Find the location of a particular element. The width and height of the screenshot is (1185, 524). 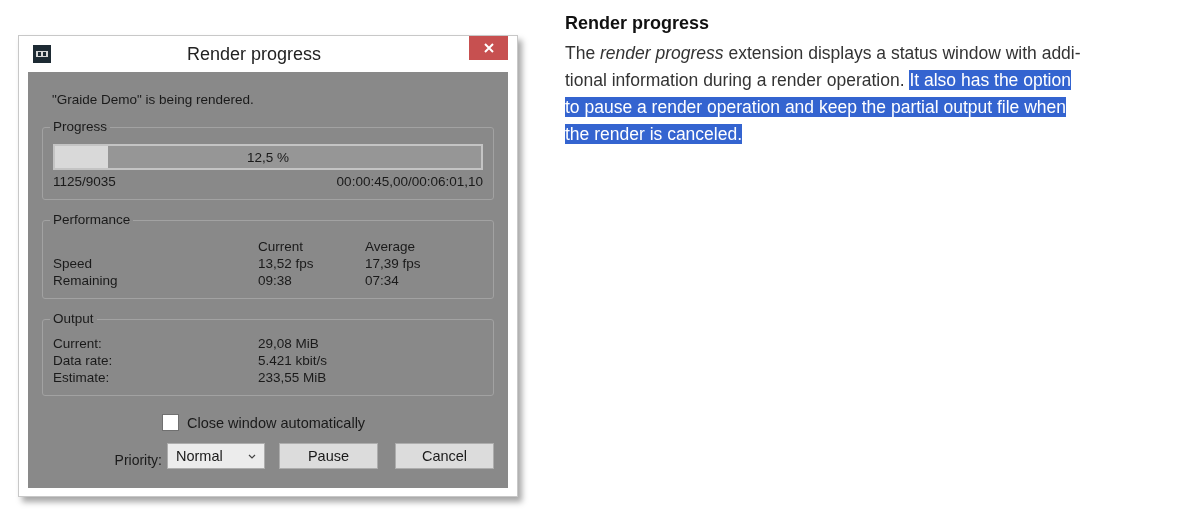

value-text: 5.421 kbit/s is located at coordinates (293, 360).